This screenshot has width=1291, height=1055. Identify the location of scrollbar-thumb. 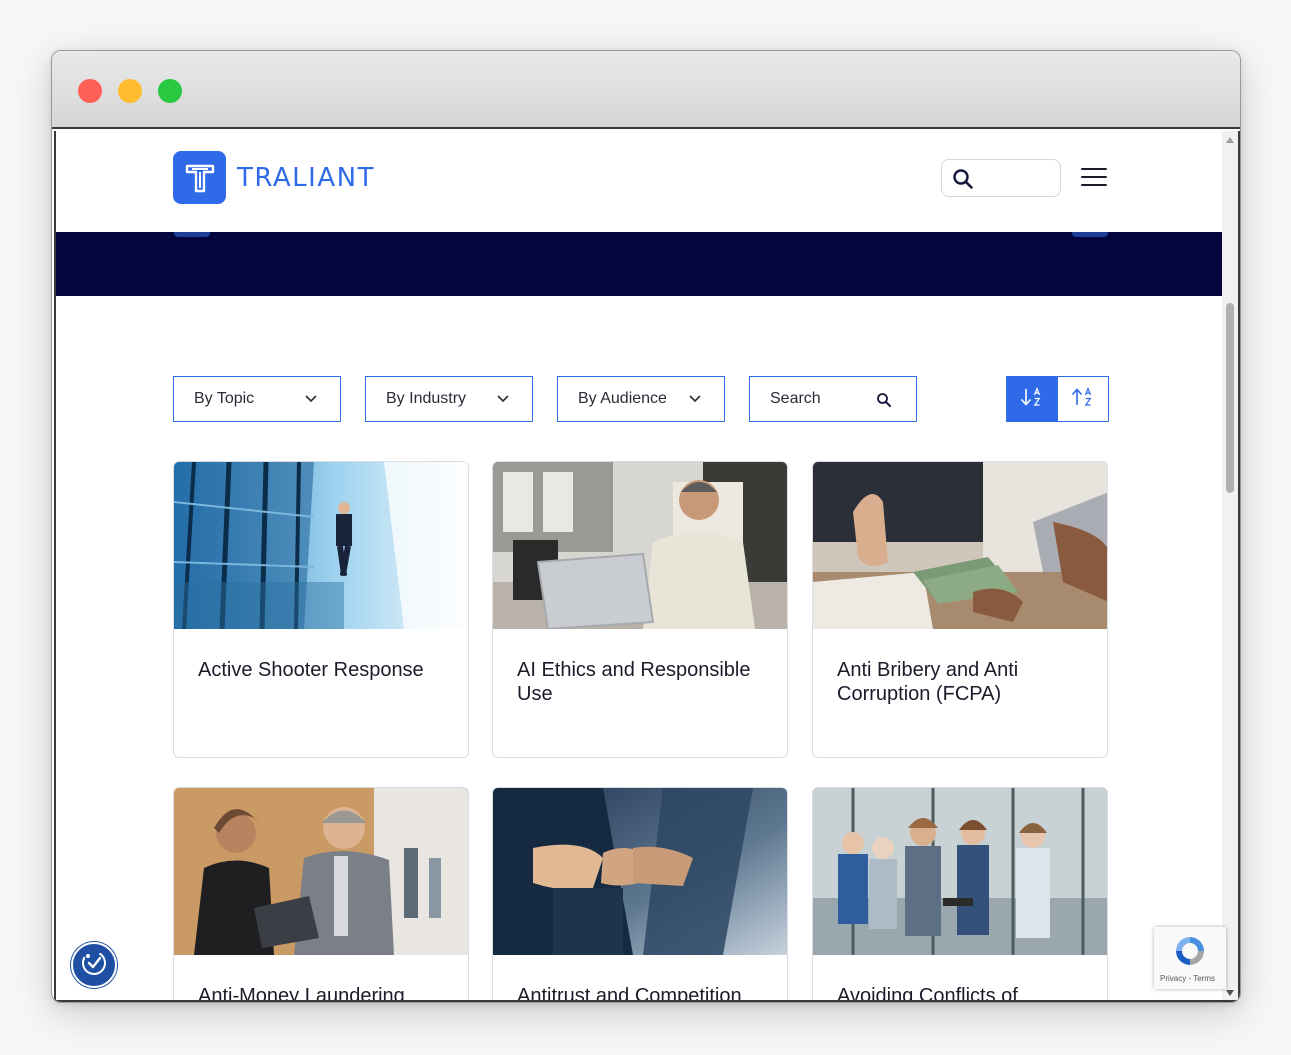
(1230, 398).